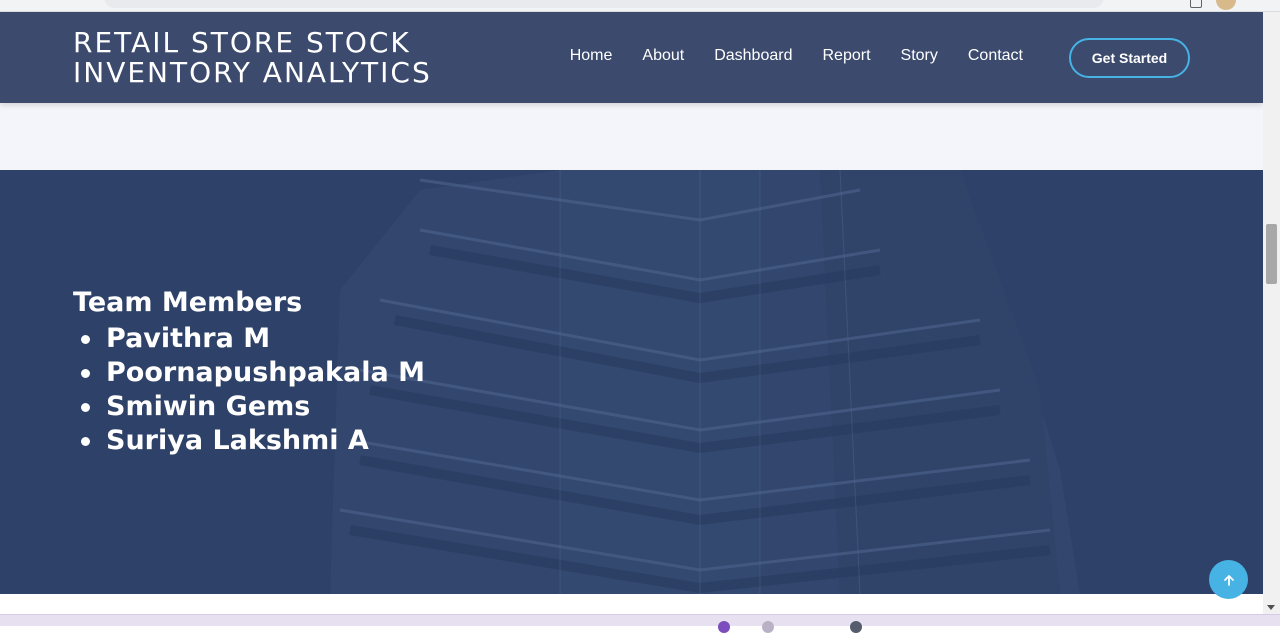 Image resolution: width=1280 pixels, height=633 pixels. What do you see at coordinates (188, 338) in the screenshot?
I see `team-member-name: Pavithra M` at bounding box center [188, 338].